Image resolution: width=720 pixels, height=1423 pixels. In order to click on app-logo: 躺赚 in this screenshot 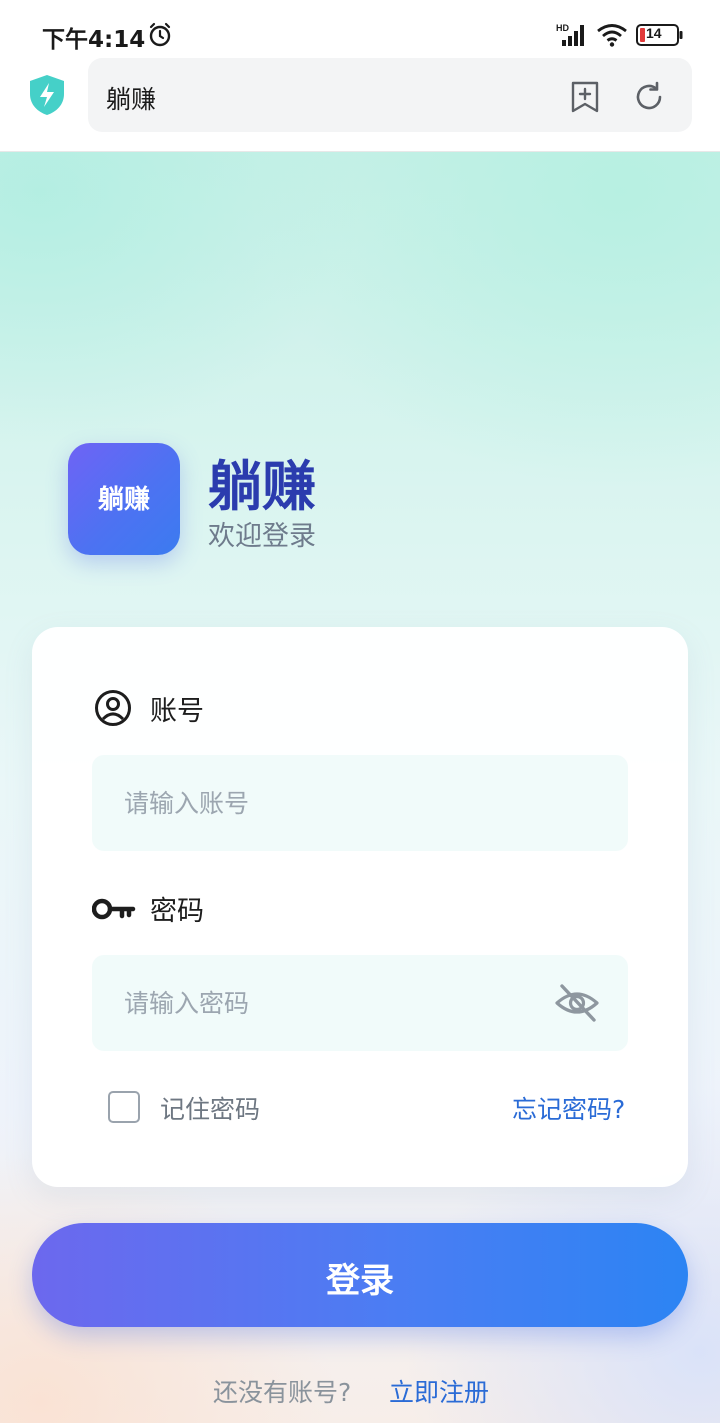, I will do `click(124, 499)`.